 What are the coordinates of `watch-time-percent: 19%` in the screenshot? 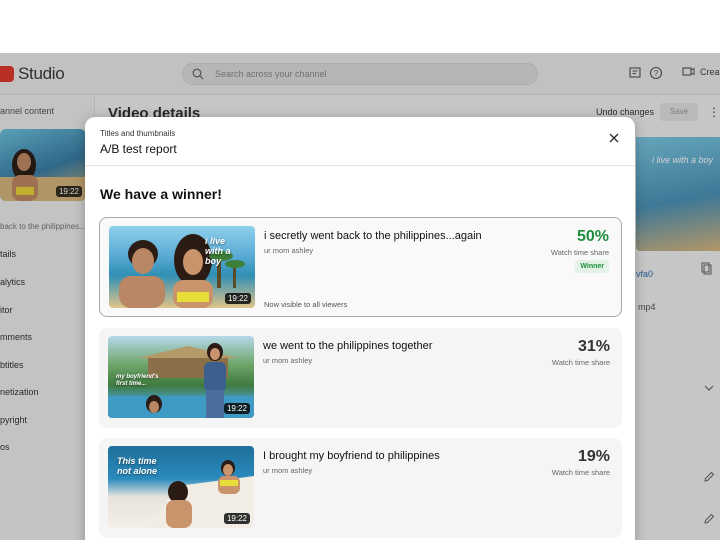 It's located at (593, 456).